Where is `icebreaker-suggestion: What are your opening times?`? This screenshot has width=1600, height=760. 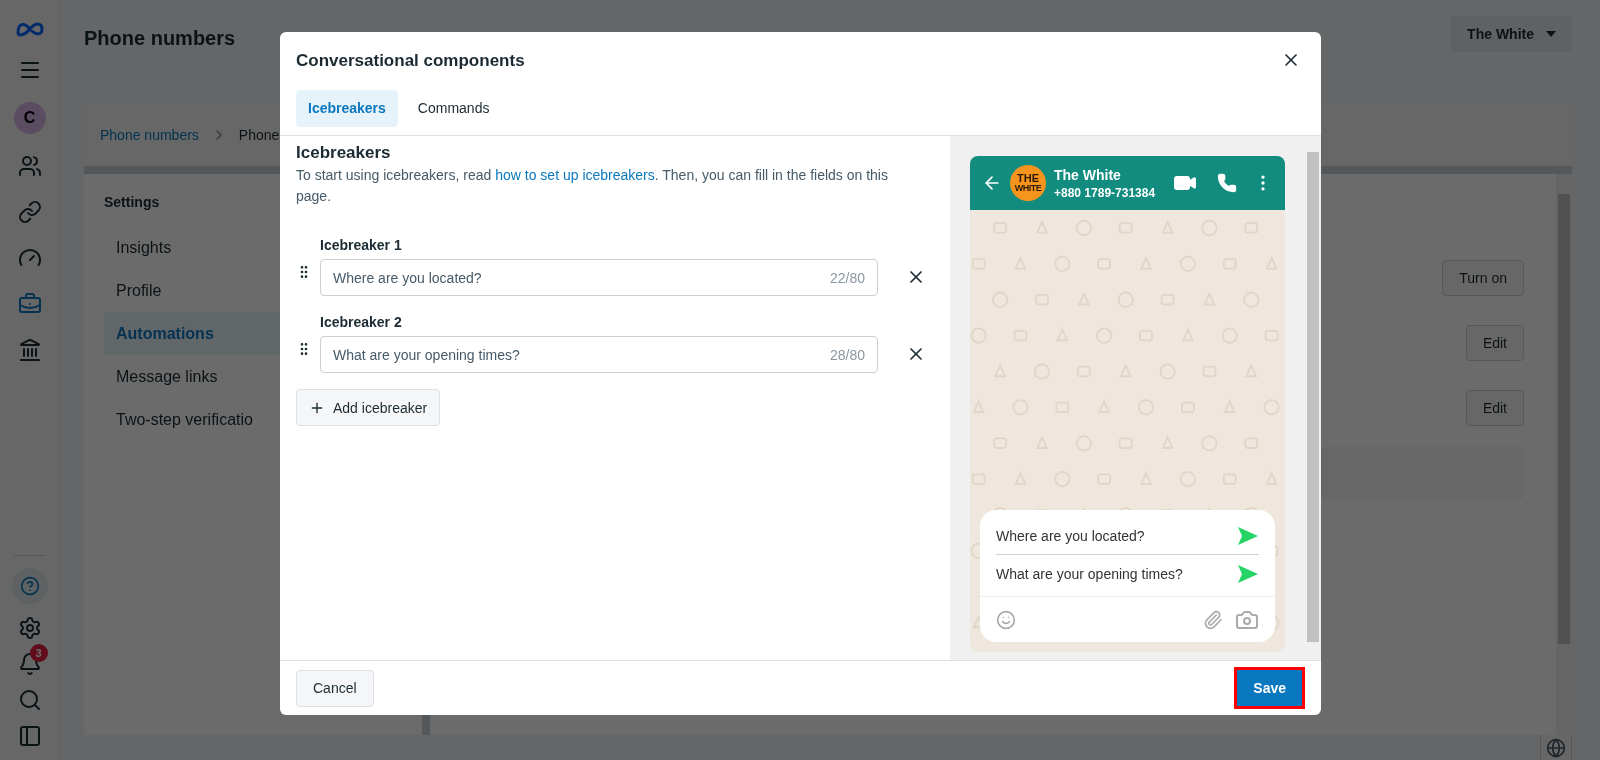 icebreaker-suggestion: What are your opening times? is located at coordinates (1089, 573).